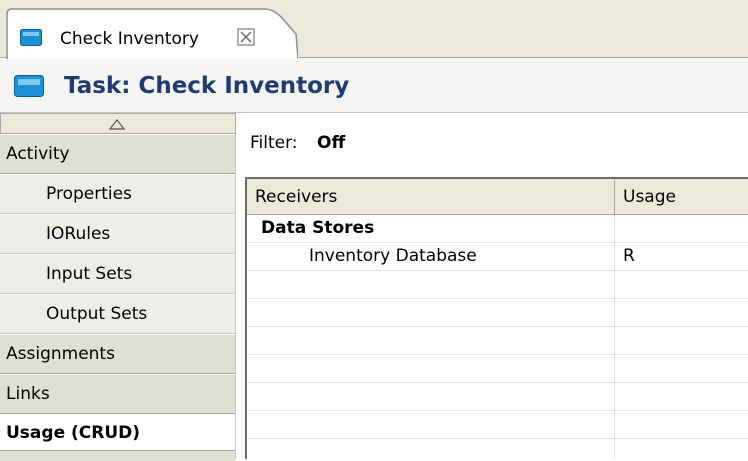 The width and height of the screenshot is (748, 461). Describe the element at coordinates (97, 314) in the screenshot. I see `sidebar-item-label: Output Sets` at that location.